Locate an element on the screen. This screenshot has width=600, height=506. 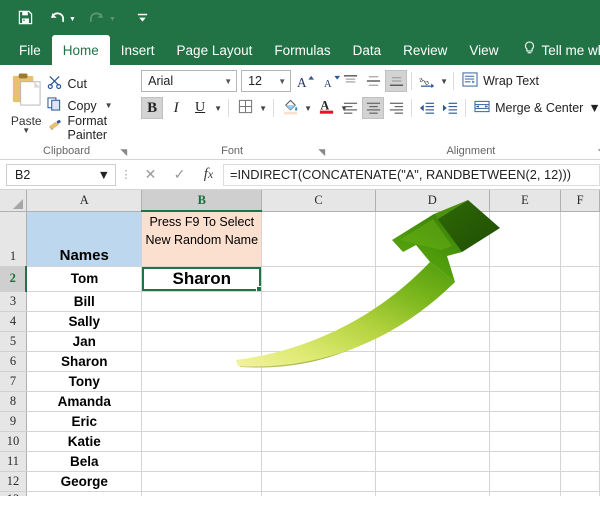
cell-a13 is located at coordinates (84, 493).